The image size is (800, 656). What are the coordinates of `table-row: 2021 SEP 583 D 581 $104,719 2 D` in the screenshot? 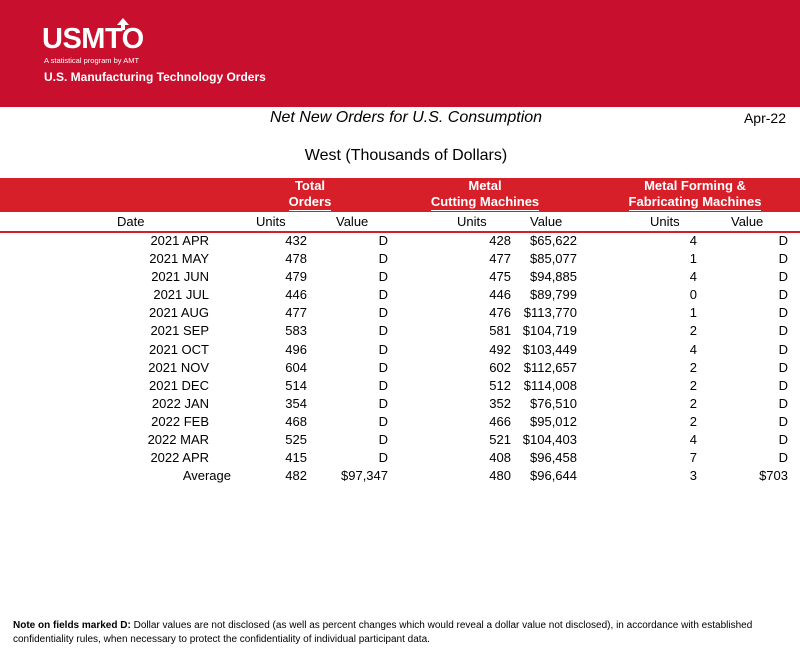 It's located at (400, 331).